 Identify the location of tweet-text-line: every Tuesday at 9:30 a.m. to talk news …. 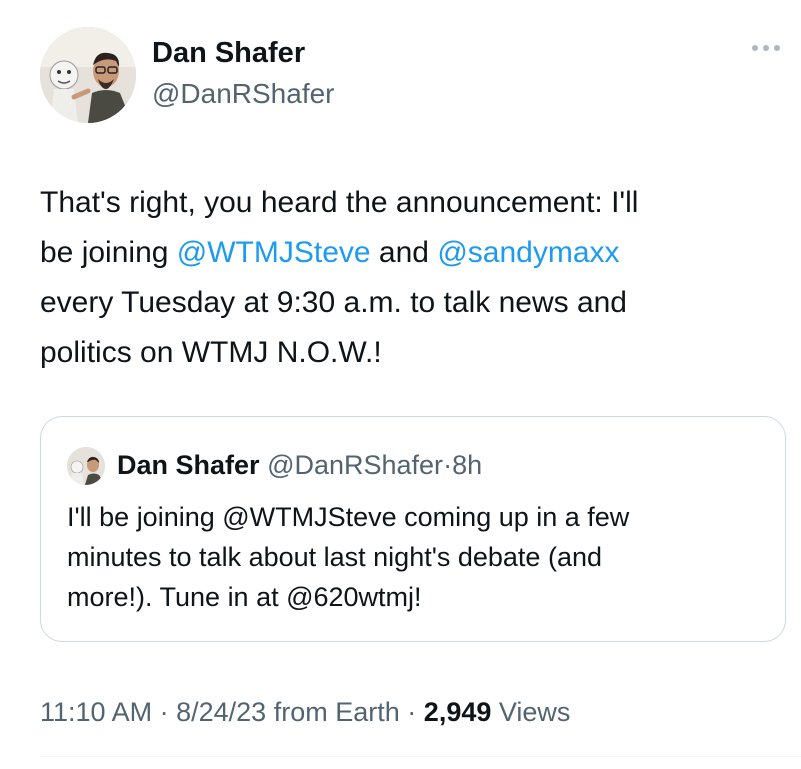
(333, 302).